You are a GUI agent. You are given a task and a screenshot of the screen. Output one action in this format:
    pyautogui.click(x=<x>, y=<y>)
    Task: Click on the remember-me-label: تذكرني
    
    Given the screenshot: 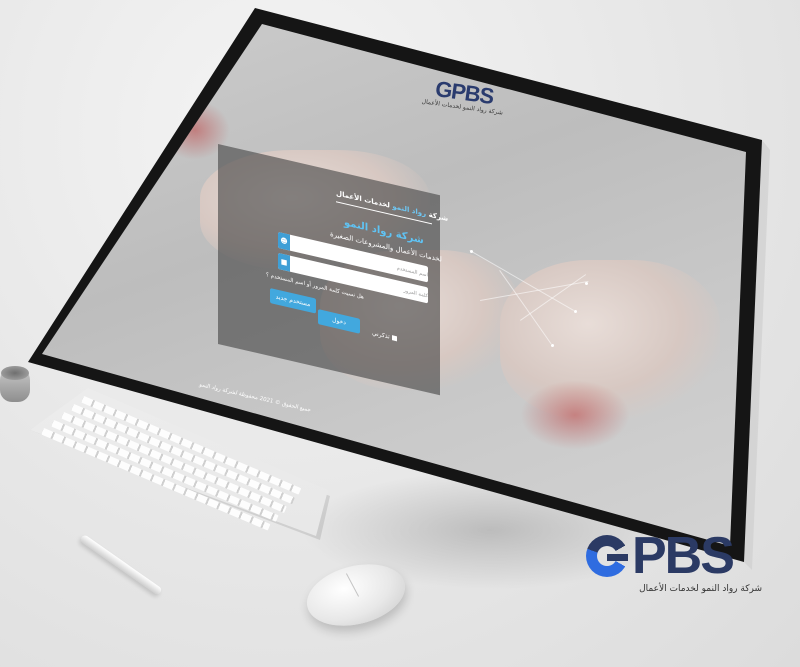 What is the action you would take?
    pyautogui.click(x=381, y=335)
    